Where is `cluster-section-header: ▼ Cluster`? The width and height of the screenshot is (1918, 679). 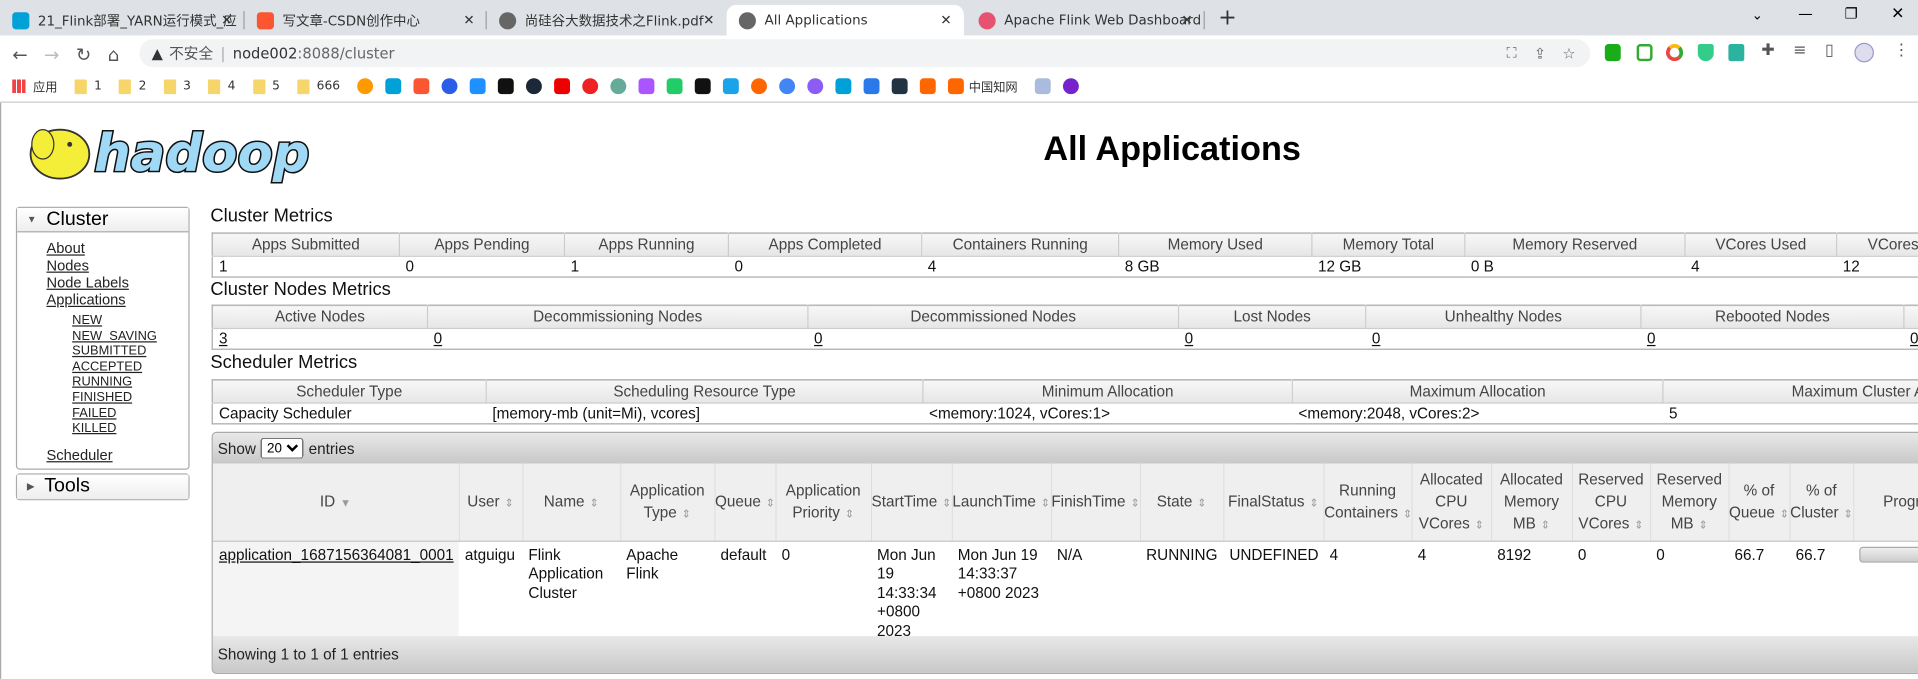 cluster-section-header: ▼ Cluster is located at coordinates (103, 220).